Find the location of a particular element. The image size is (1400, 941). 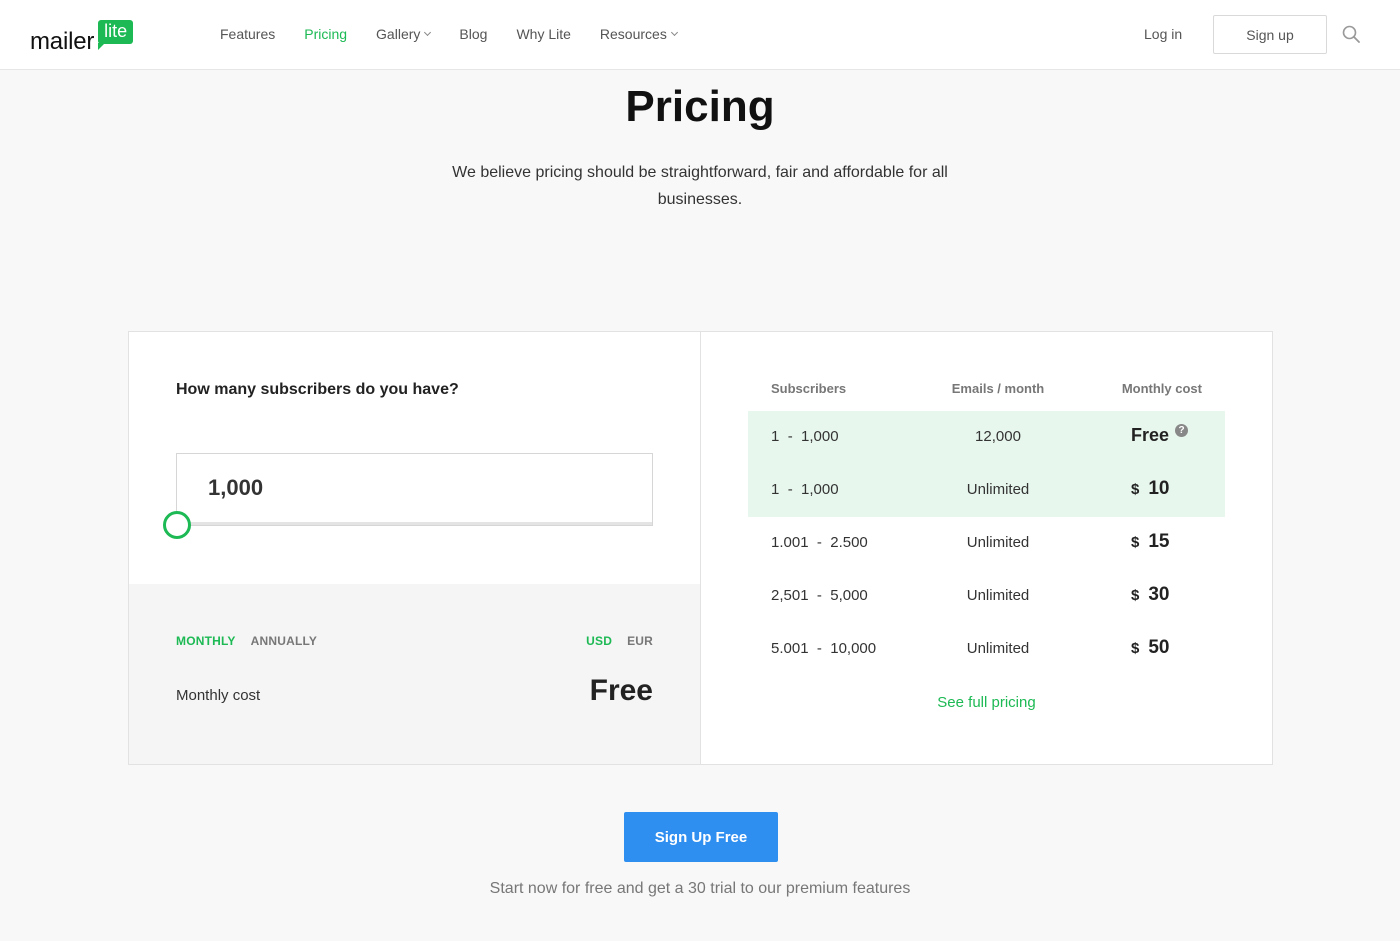

mailerlite-logo: mailer lite is located at coordinates (82, 37).